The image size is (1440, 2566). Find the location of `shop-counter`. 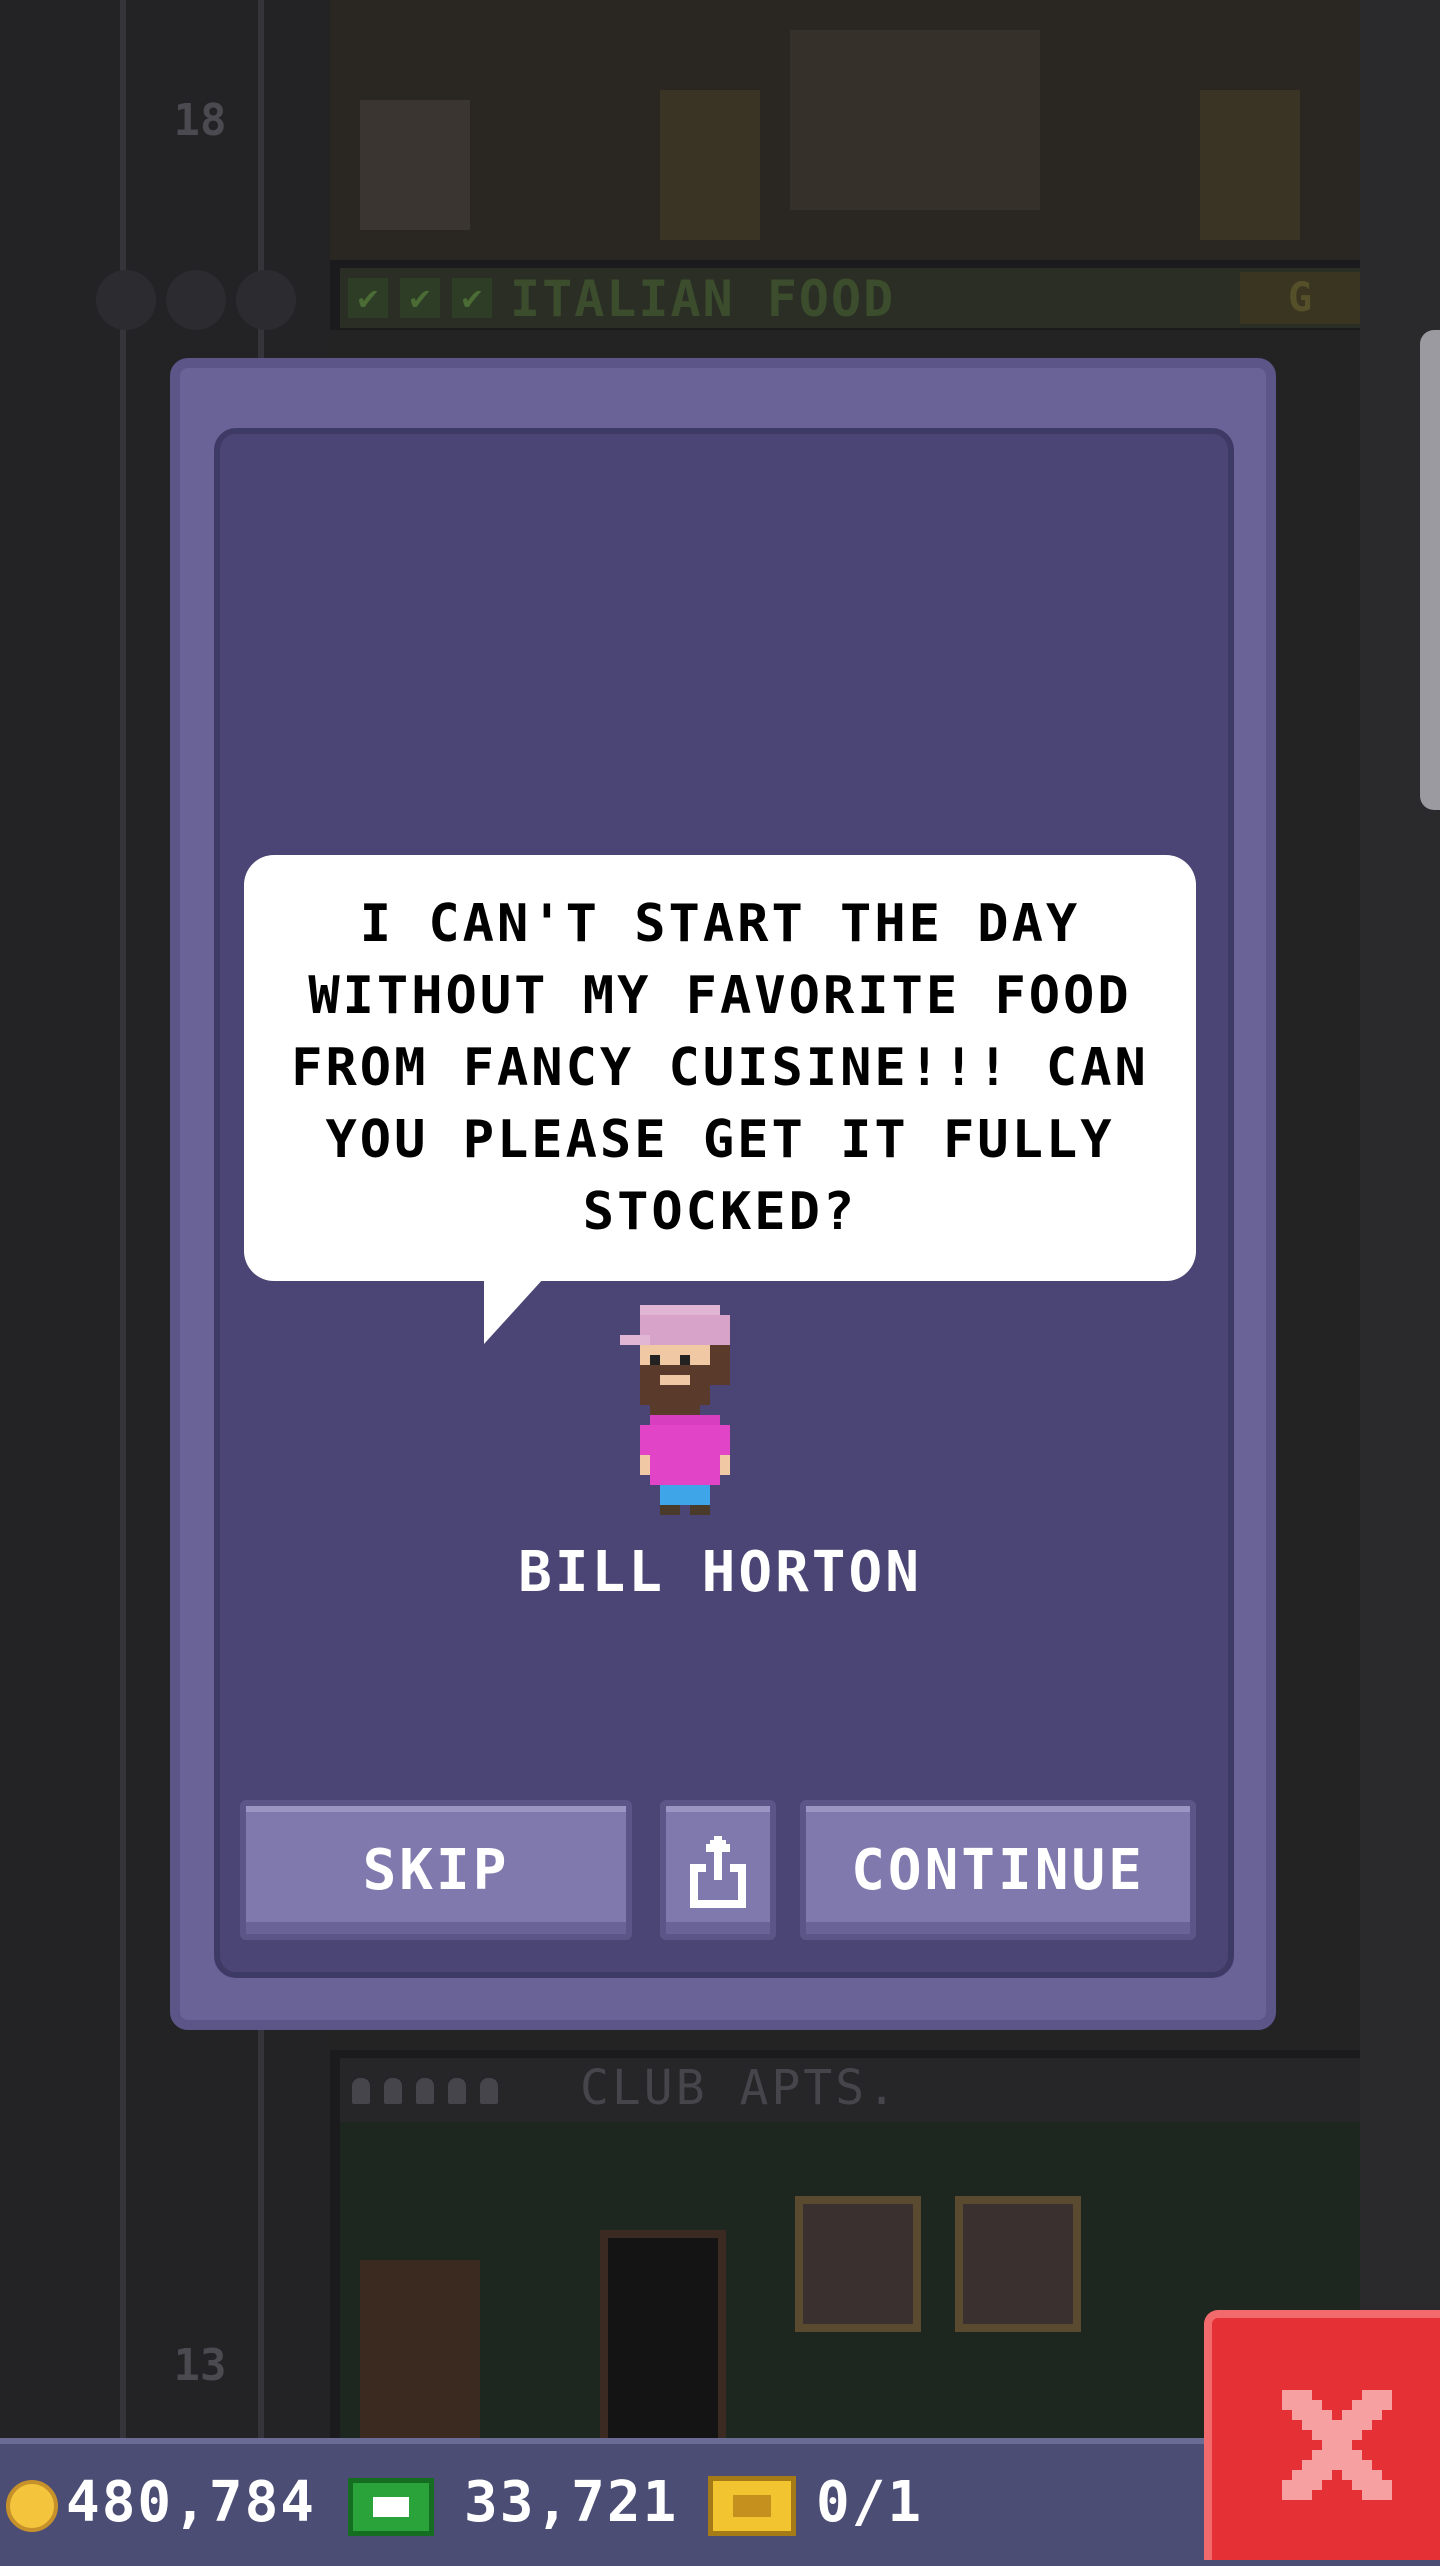

shop-counter is located at coordinates (915, 120).